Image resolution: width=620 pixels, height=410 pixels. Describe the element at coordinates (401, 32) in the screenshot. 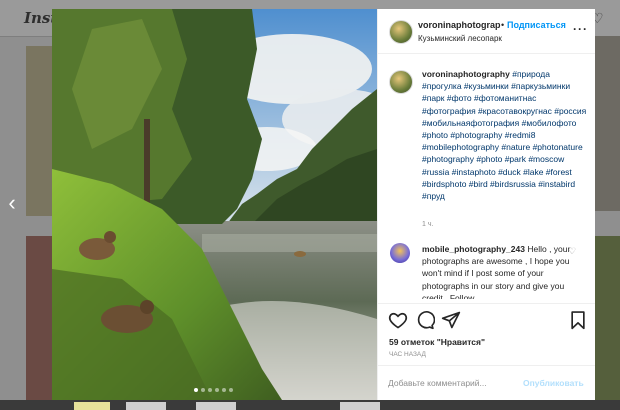

I see `avatar` at that location.